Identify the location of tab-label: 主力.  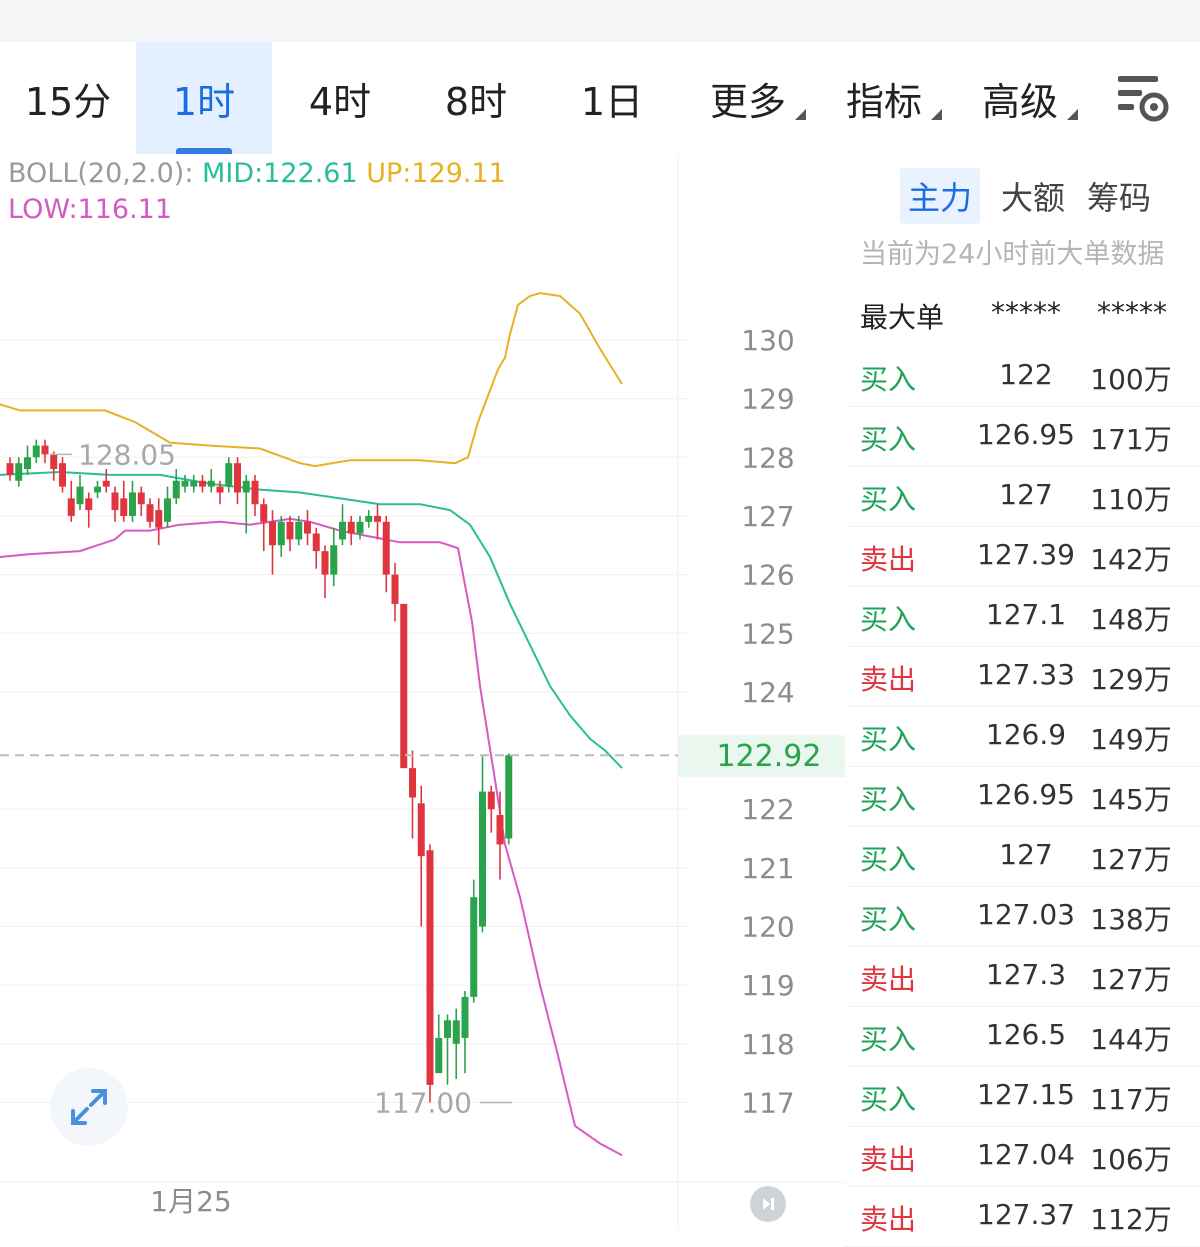
(939, 198).